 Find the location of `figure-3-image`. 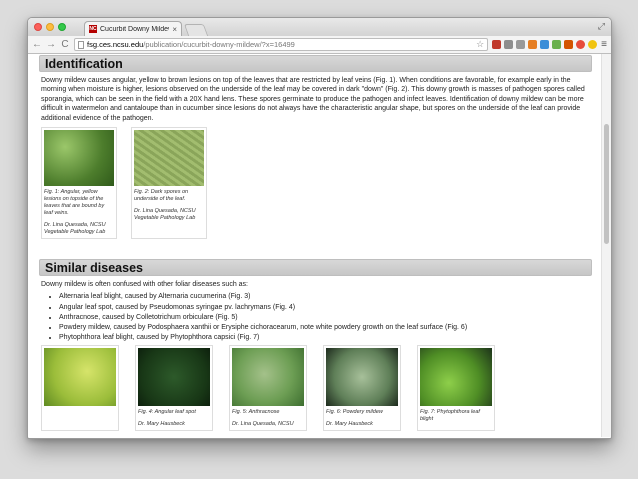

figure-3-image is located at coordinates (80, 377).